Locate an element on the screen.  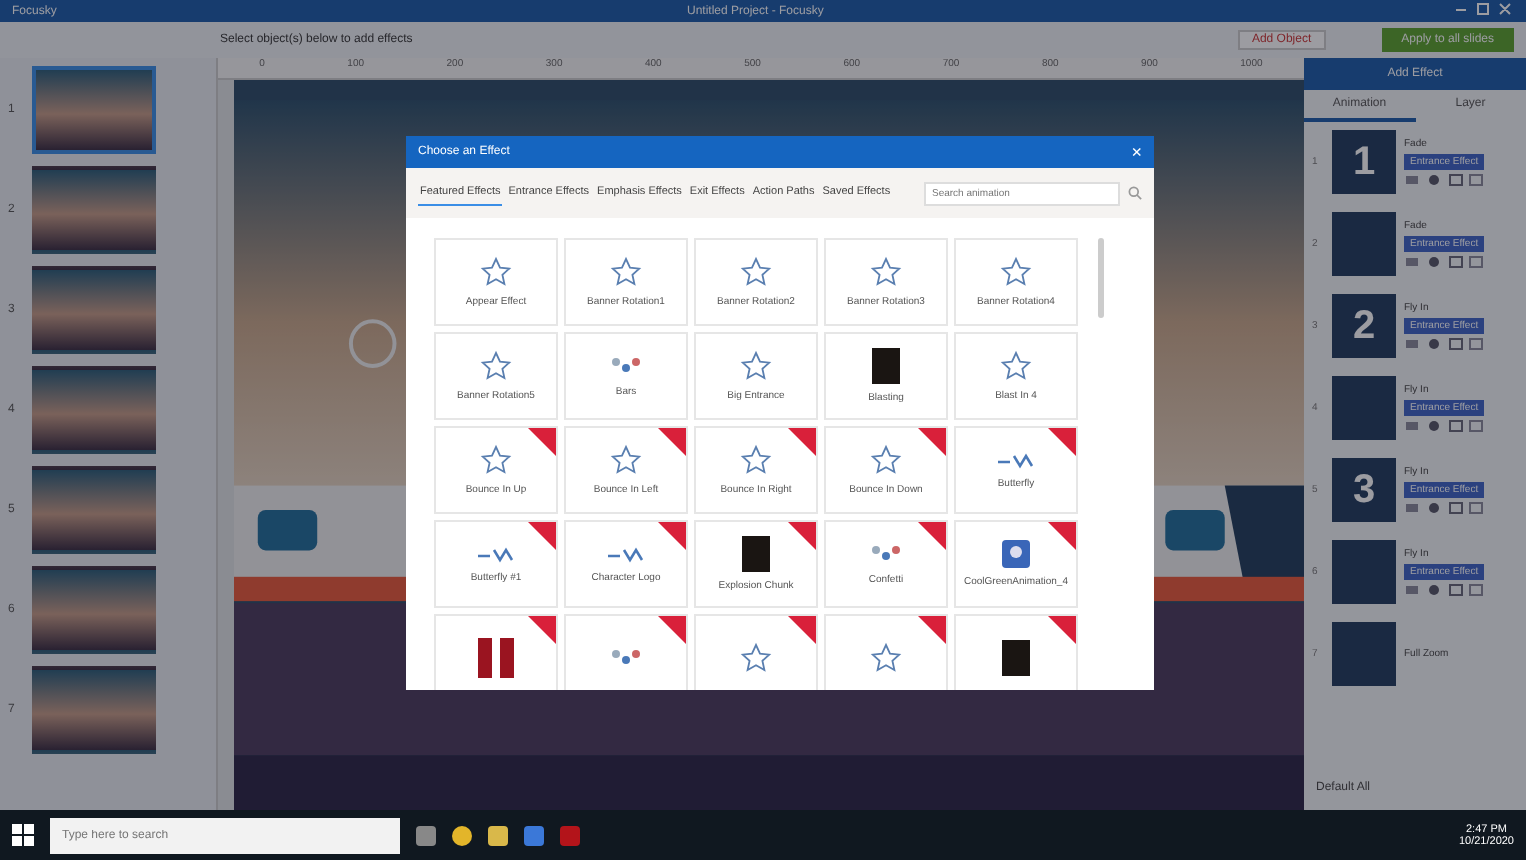
thumbnail-number: 2 is located at coordinates (1364, 326).